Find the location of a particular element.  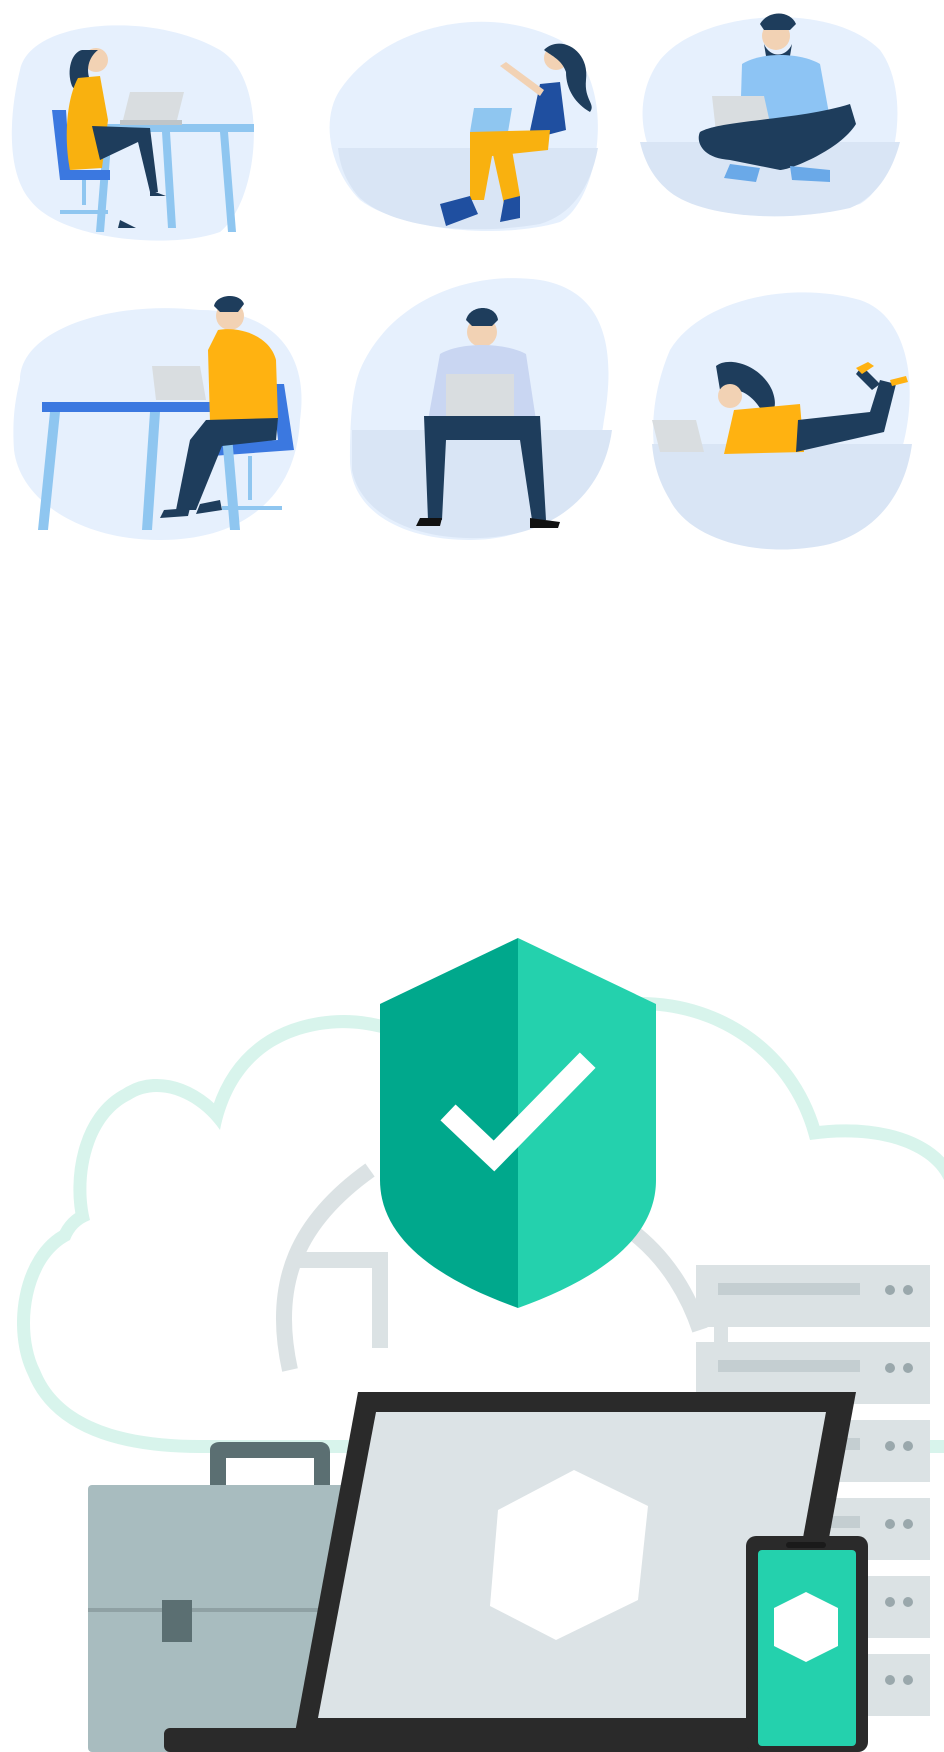

woman-lying-with-laptop-figure is located at coordinates (782, 421).